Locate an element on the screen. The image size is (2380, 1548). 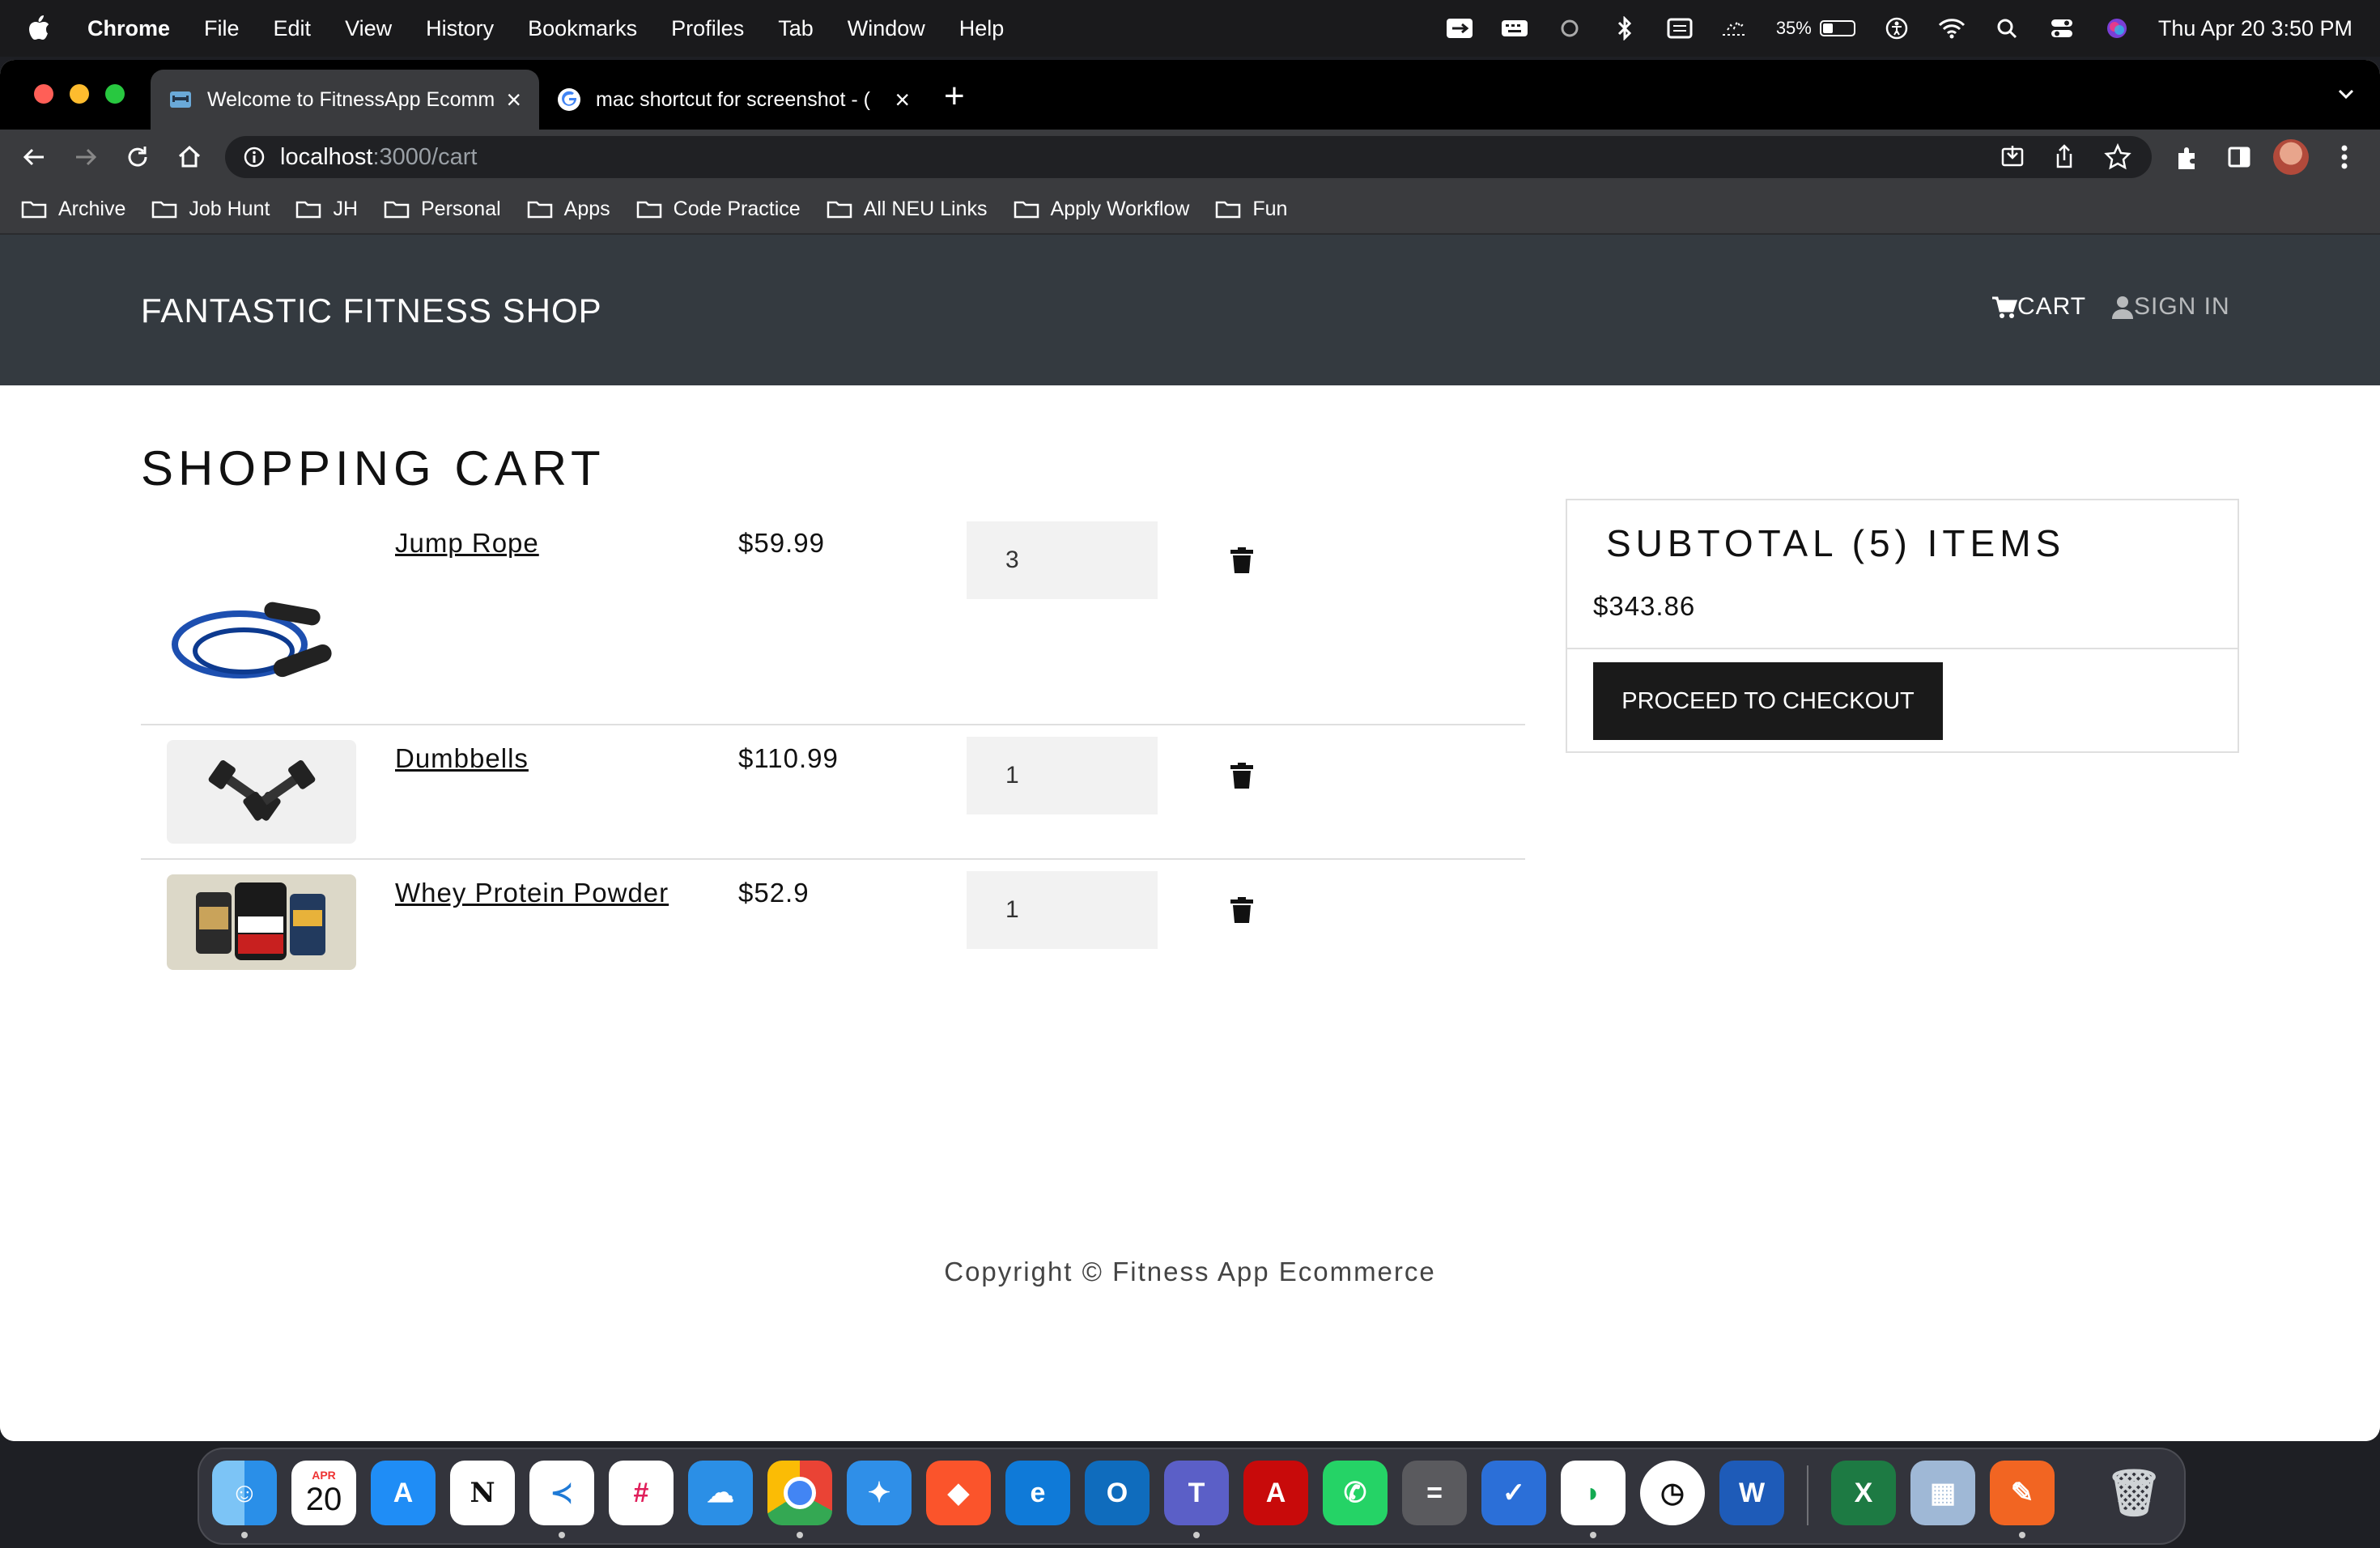
menubar-clock: Thu Apr 20 3:50 PM is located at coordinates (2255, 29).